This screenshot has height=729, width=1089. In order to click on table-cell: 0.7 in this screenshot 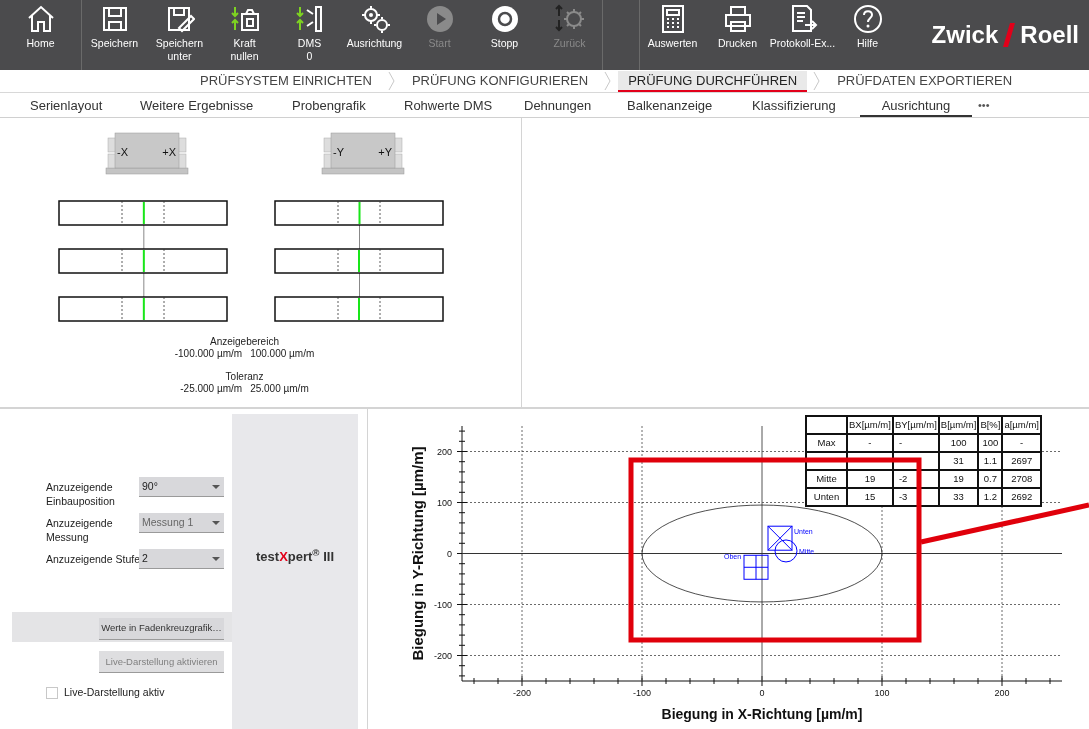, I will do `click(990, 479)`.